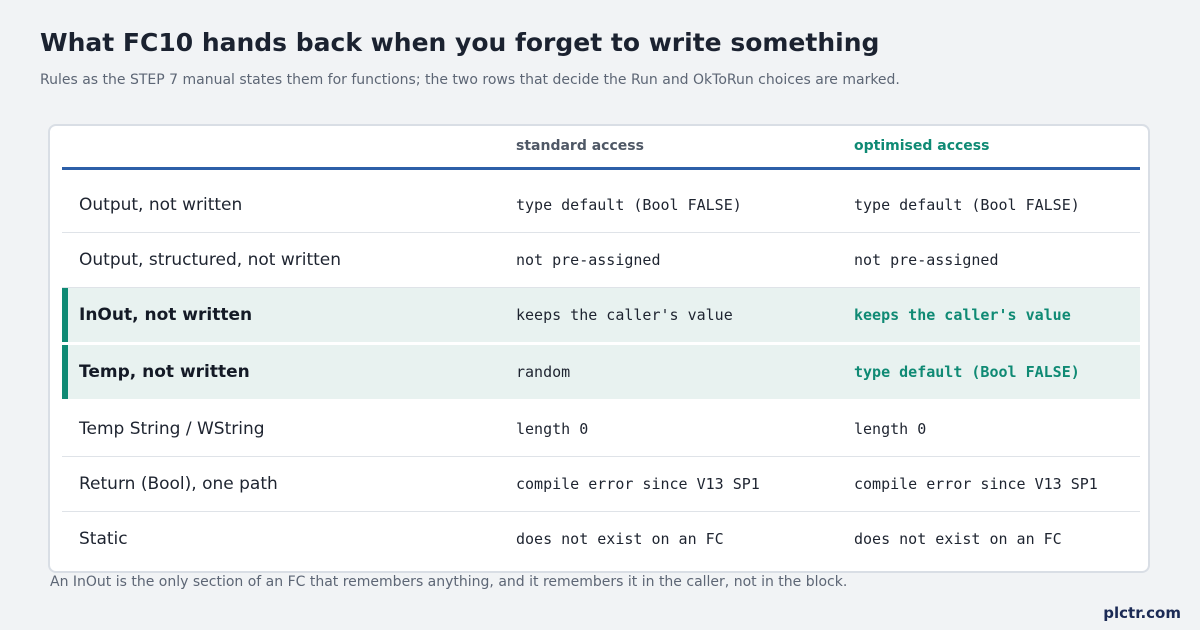 The width and height of the screenshot is (1200, 630). What do you see at coordinates (629, 205) in the screenshot?
I see `standard-access-value: type default (Bool FALSE)` at bounding box center [629, 205].